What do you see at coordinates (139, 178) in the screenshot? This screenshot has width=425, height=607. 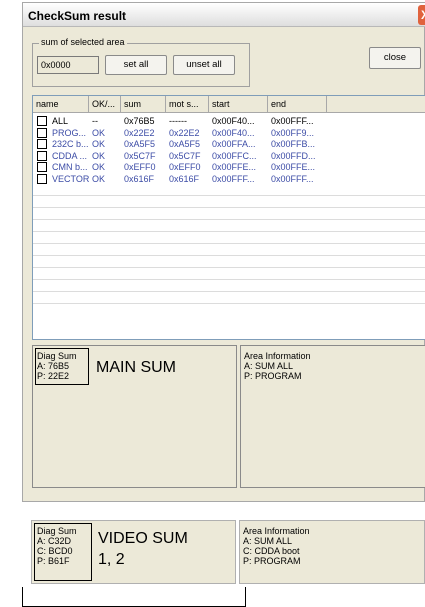 I see `cell-sum: 0x616F` at bounding box center [139, 178].